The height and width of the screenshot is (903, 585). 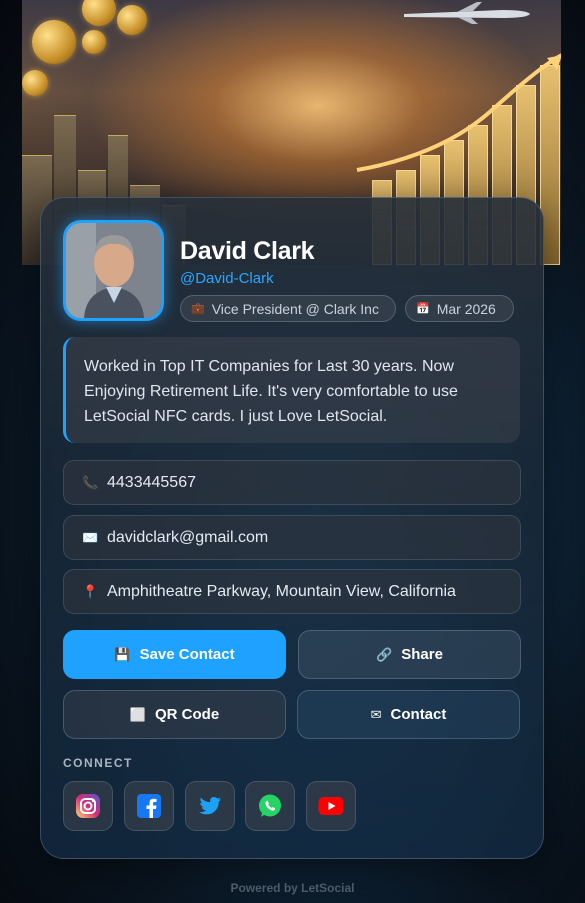 I want to click on avatar, so click(x=113, y=270).